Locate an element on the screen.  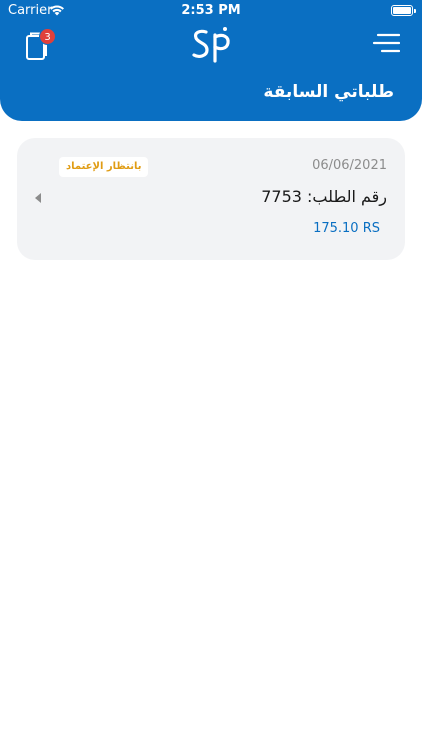
status-bar: Carrier 2:53 PM is located at coordinates (211, 11).